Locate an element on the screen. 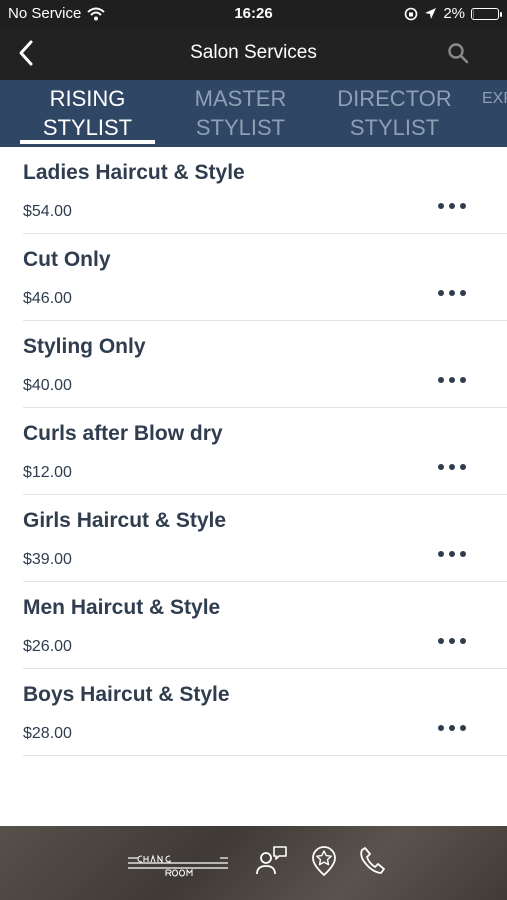 The image size is (507, 900). tab-rising-stylist: RISING STYLIST is located at coordinates (87, 113).